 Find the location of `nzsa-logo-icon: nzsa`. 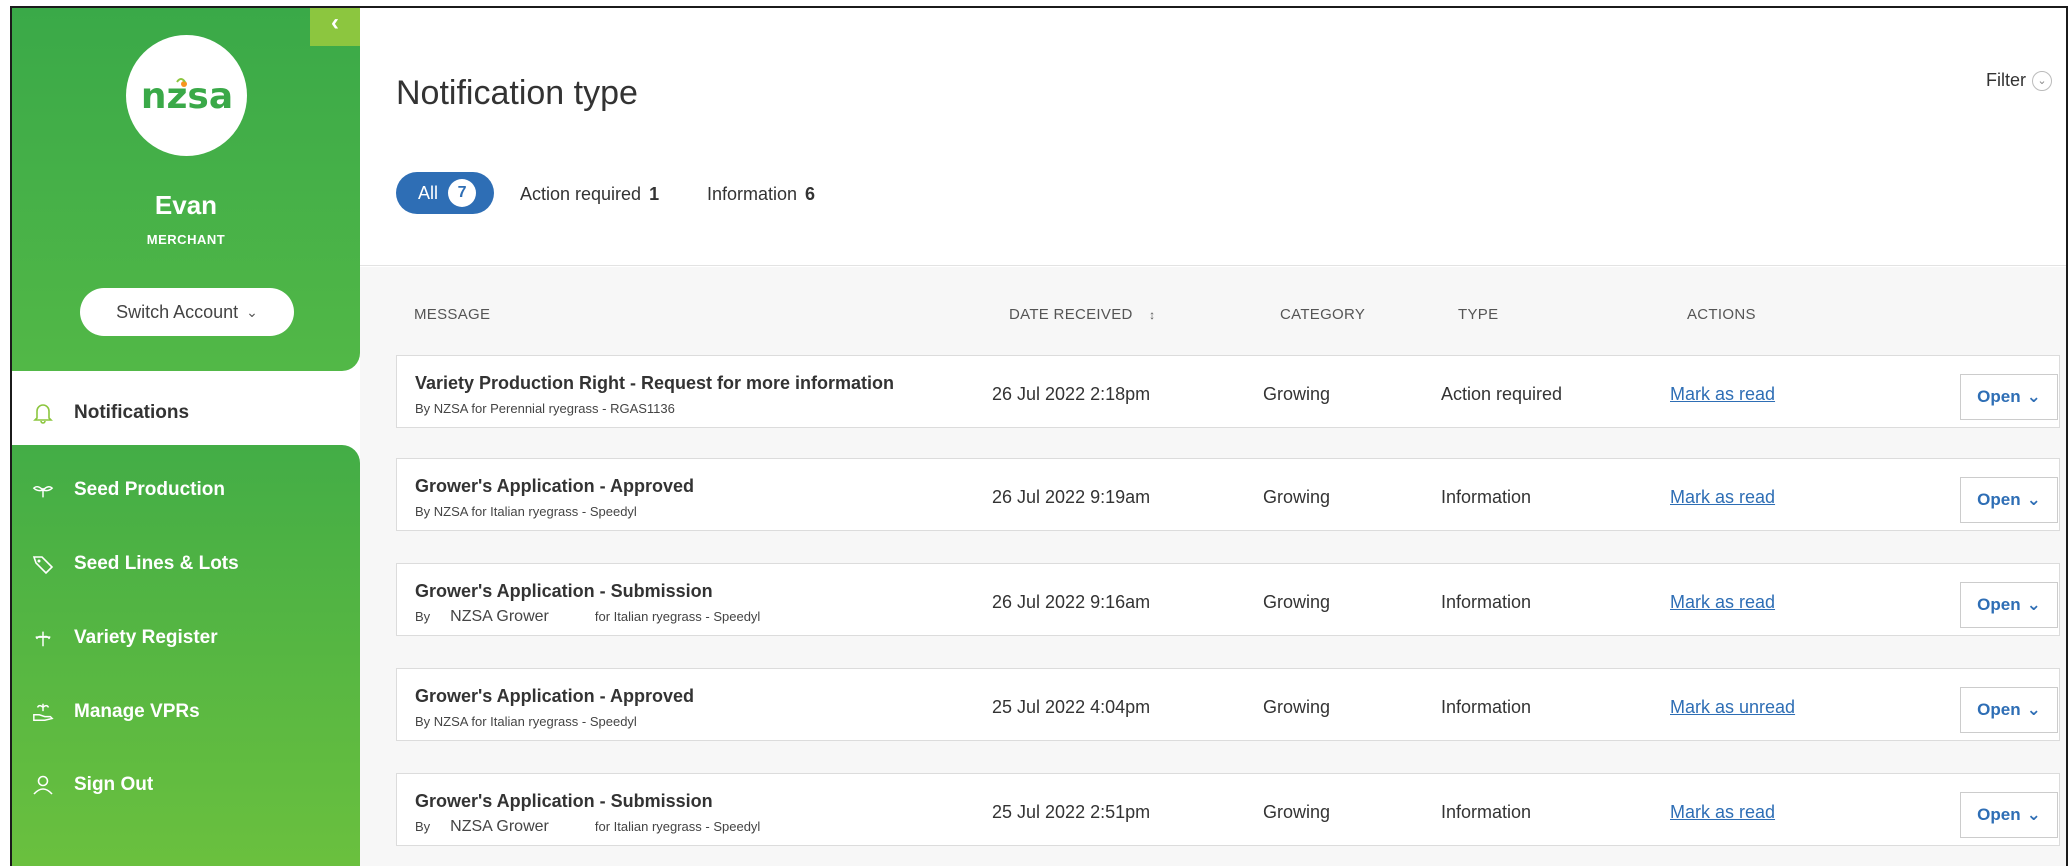

nzsa-logo-icon: nzsa is located at coordinates (186, 96).